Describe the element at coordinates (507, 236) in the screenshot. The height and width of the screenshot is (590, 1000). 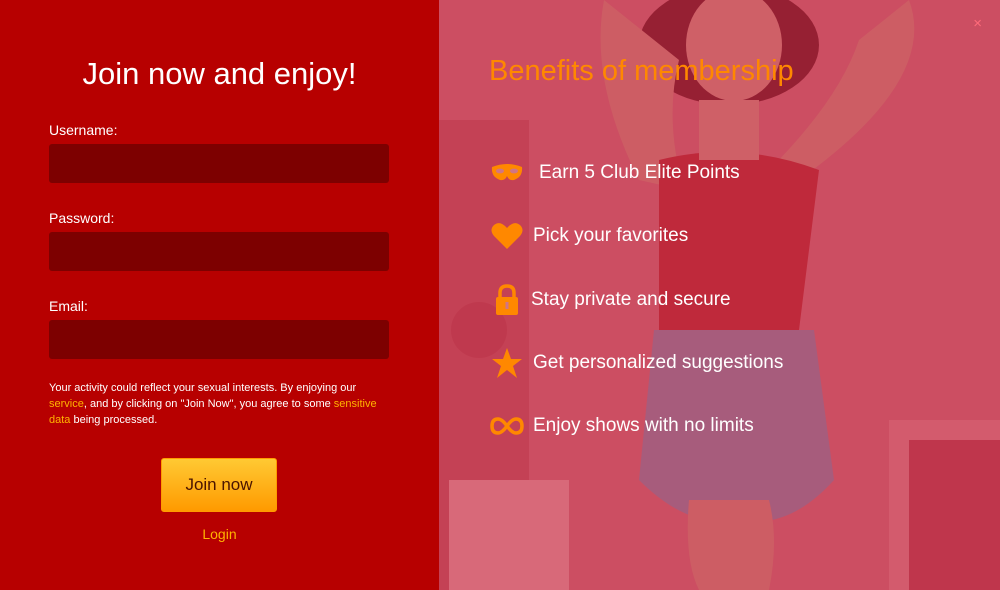
I see `heart-icon` at that location.